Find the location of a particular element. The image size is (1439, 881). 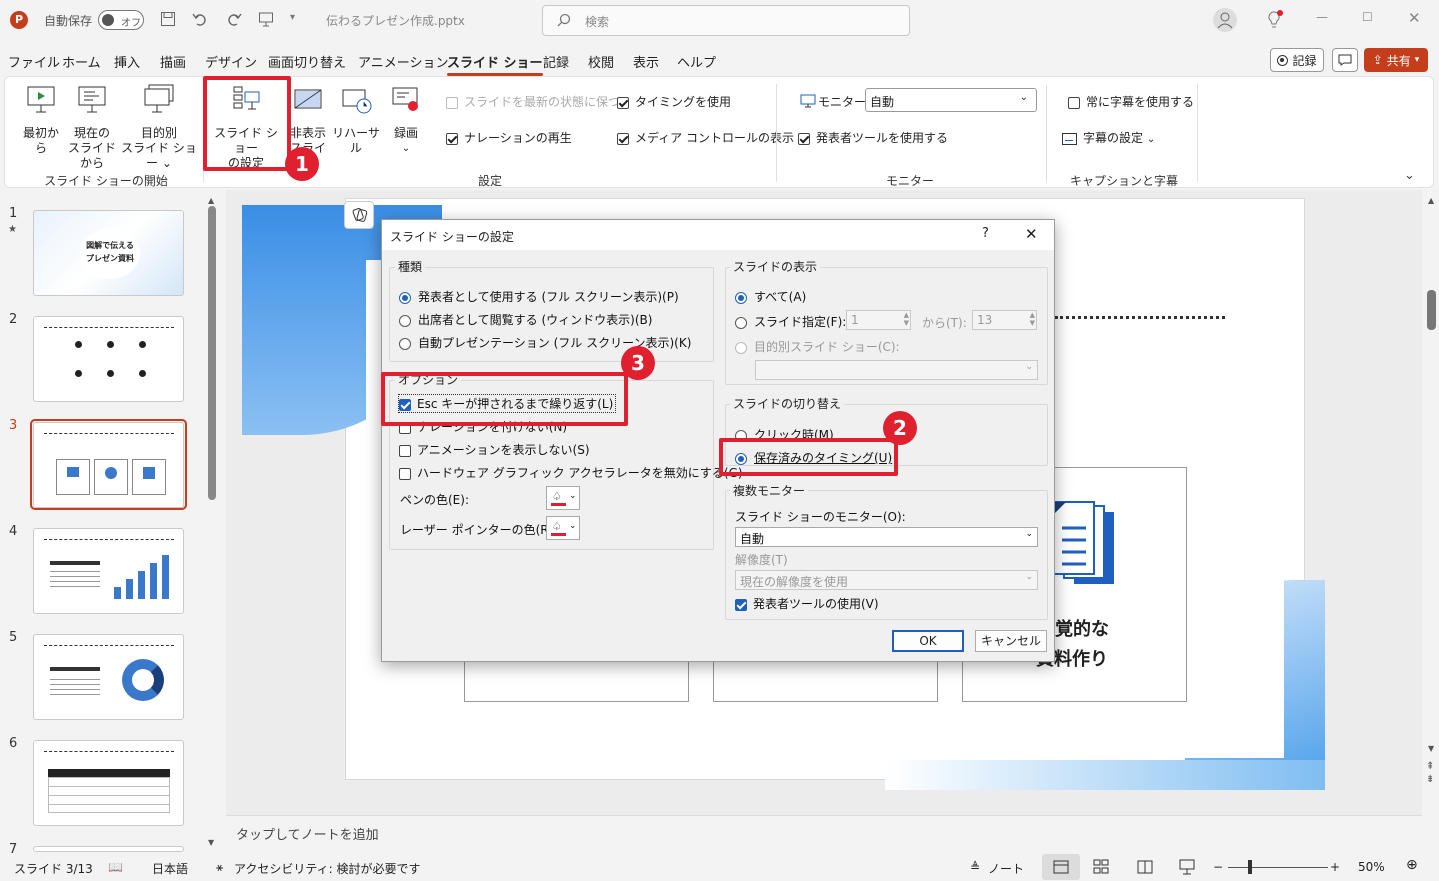

tab-animations: アニメーション is located at coordinates (403, 62).